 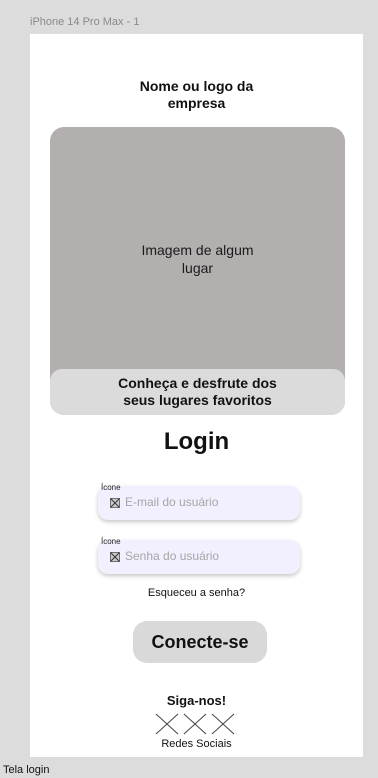 What do you see at coordinates (207, 502) in the screenshot?
I see `email-input` at bounding box center [207, 502].